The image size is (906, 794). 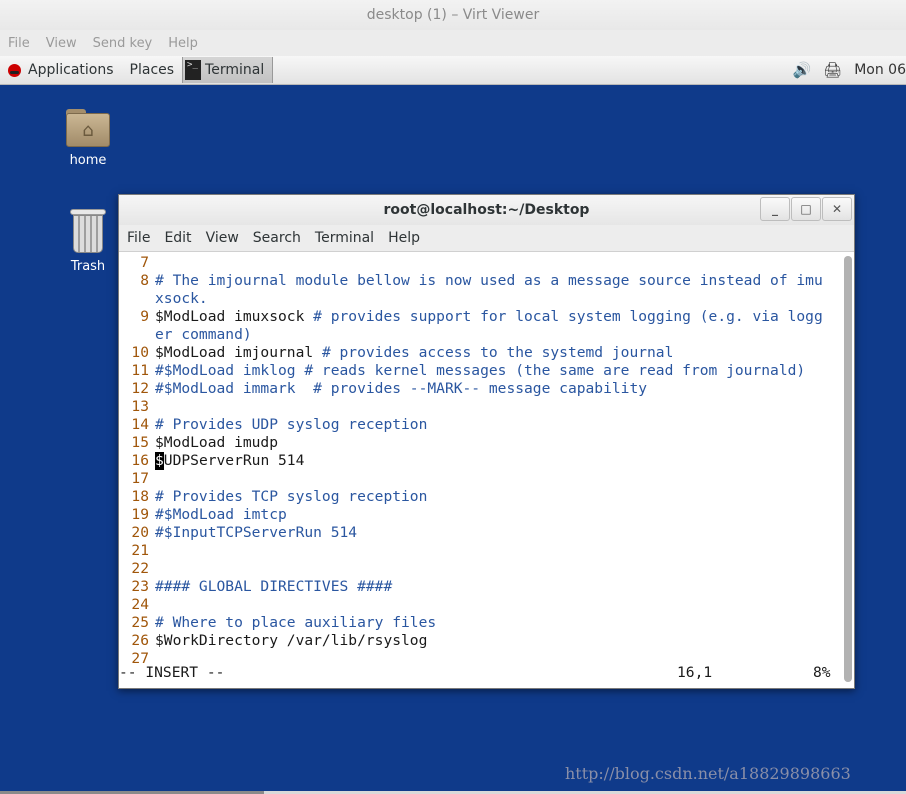 What do you see at coordinates (486, 210) in the screenshot?
I see `terminal-titlebar: root@localhost:~/Desktop _ □ ✕` at bounding box center [486, 210].